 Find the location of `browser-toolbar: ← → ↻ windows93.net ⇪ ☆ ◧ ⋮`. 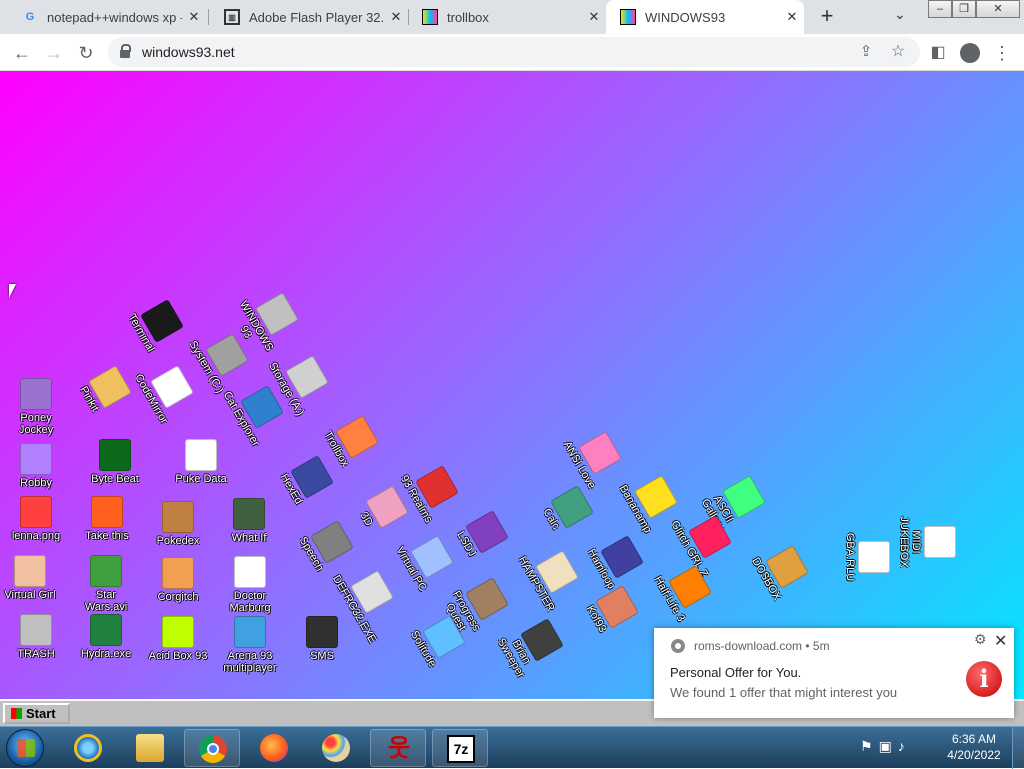

browser-toolbar: ← → ↻ windows93.net ⇪ ☆ ◧ ⋮ is located at coordinates (512, 52).